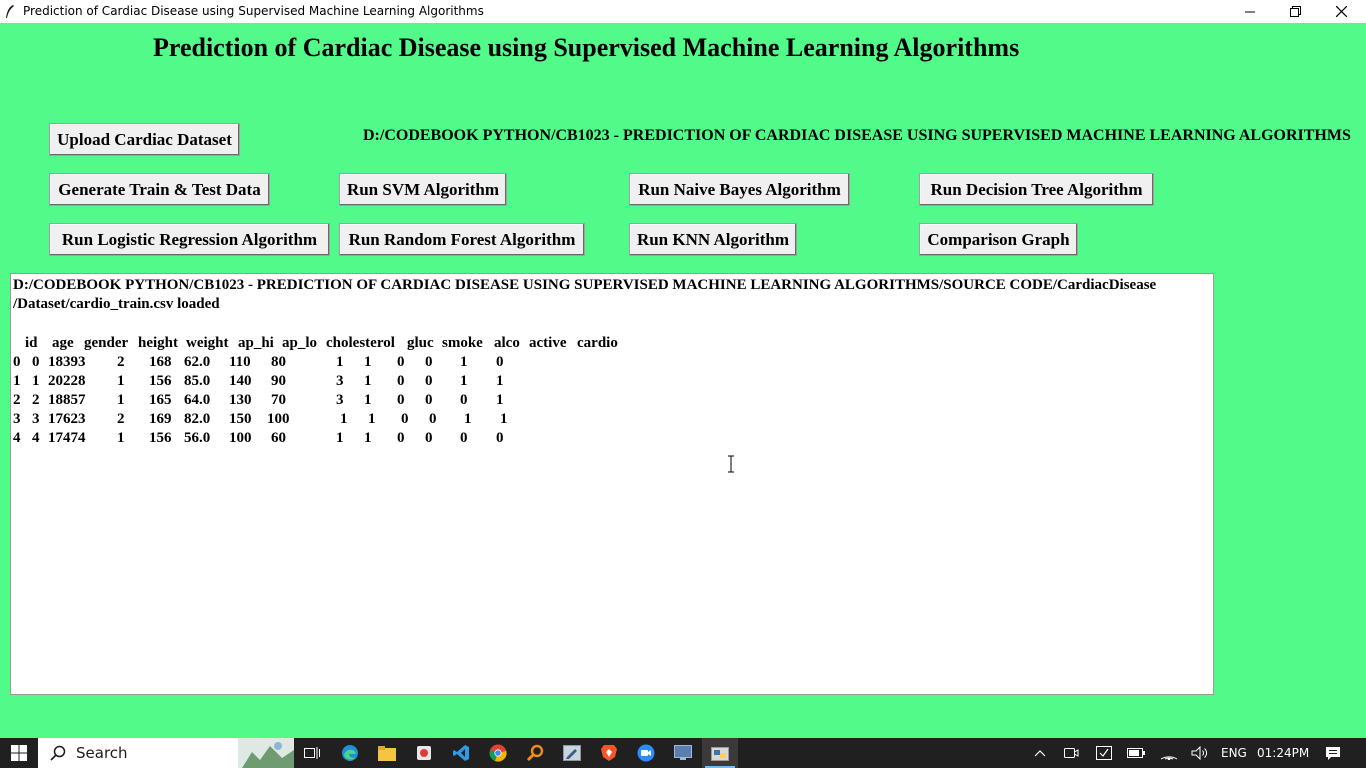  I want to click on restore-icon, so click(1295, 11).